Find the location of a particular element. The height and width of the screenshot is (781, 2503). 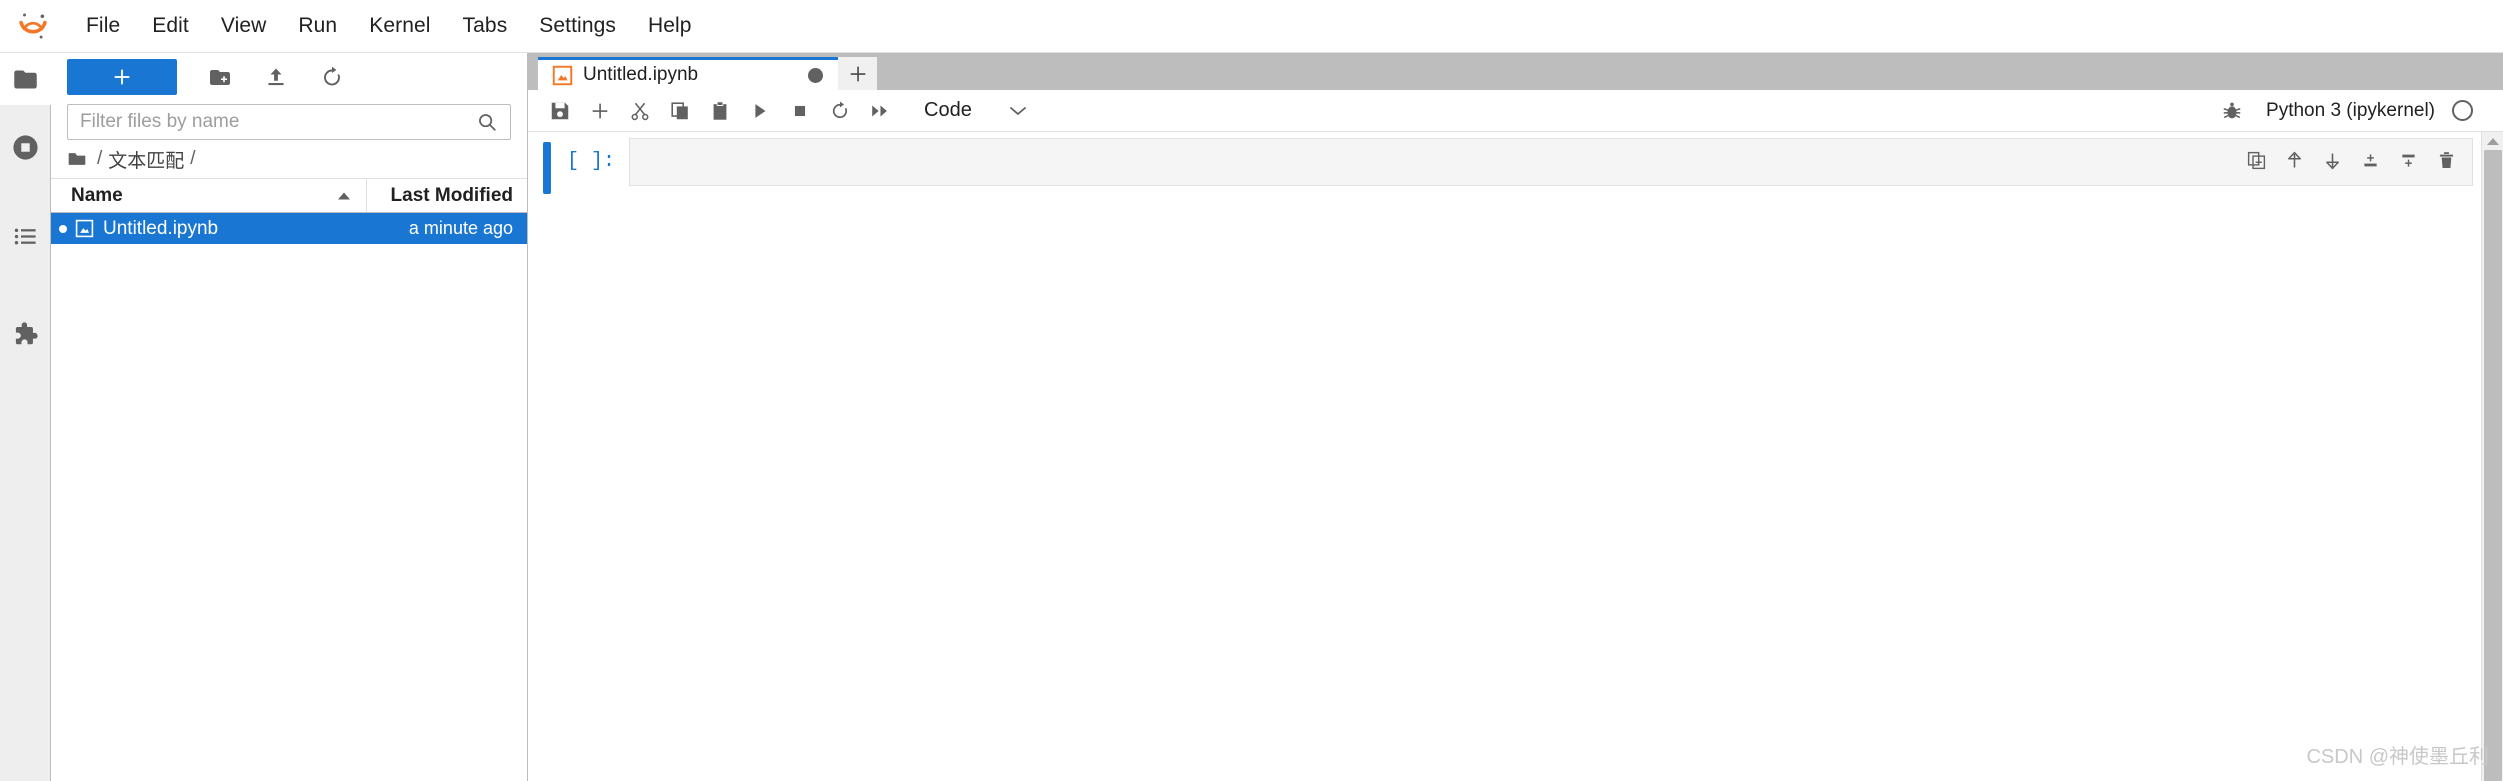

move-cell-up-button is located at coordinates (2294, 160).